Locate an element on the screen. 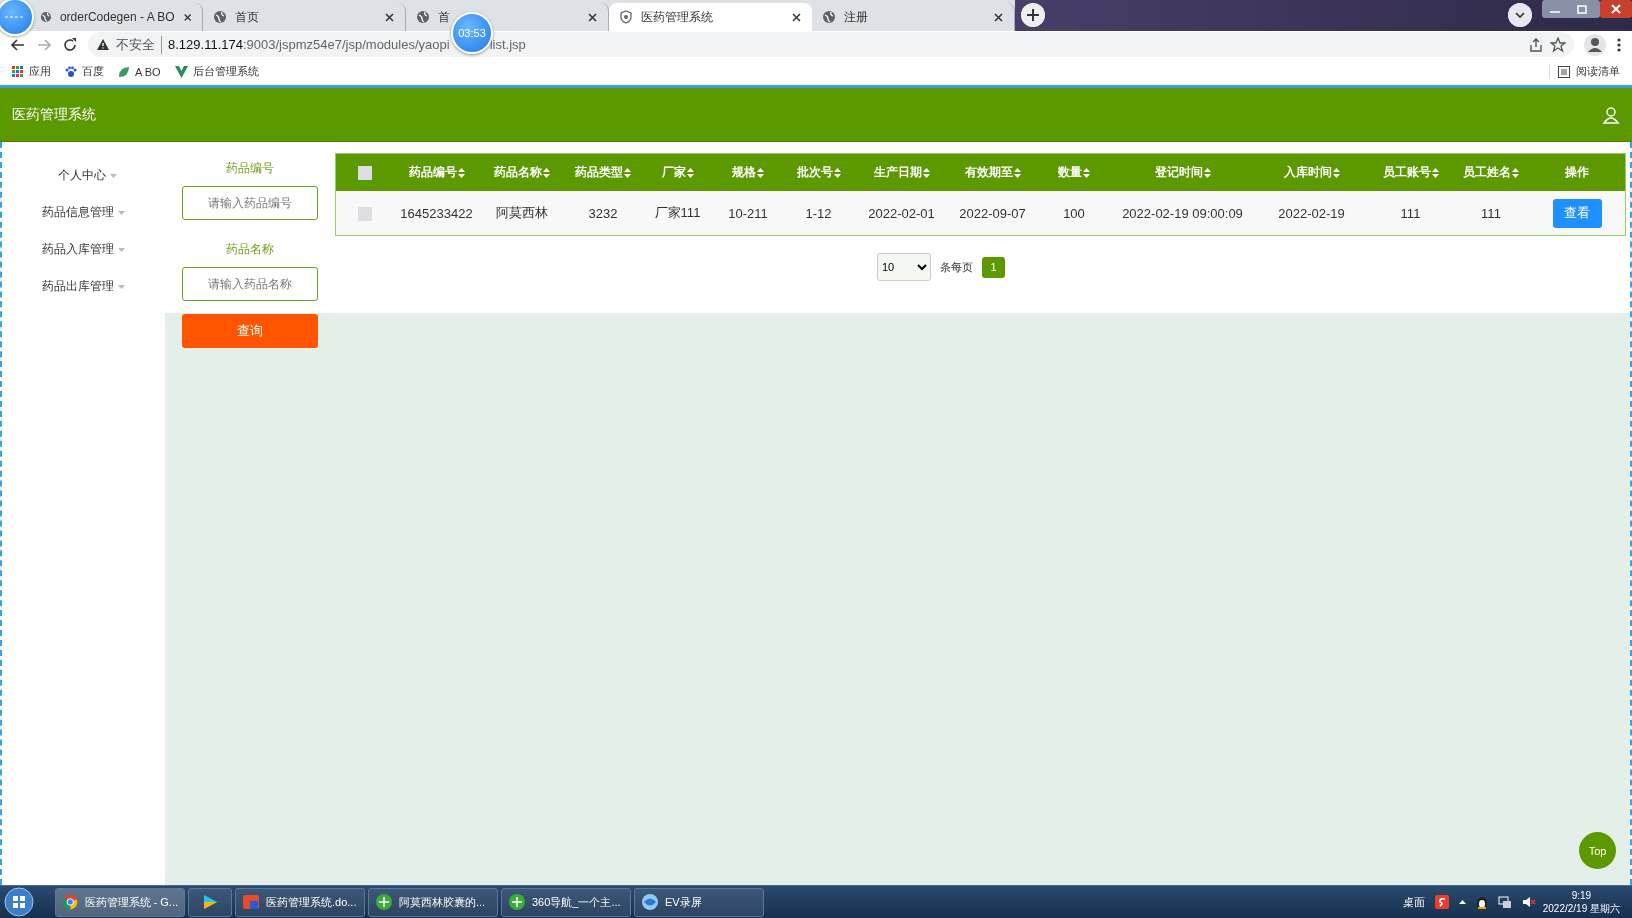 Image resolution: width=1632 pixels, height=918 pixels. table-cell: 10-211 is located at coordinates (748, 213).